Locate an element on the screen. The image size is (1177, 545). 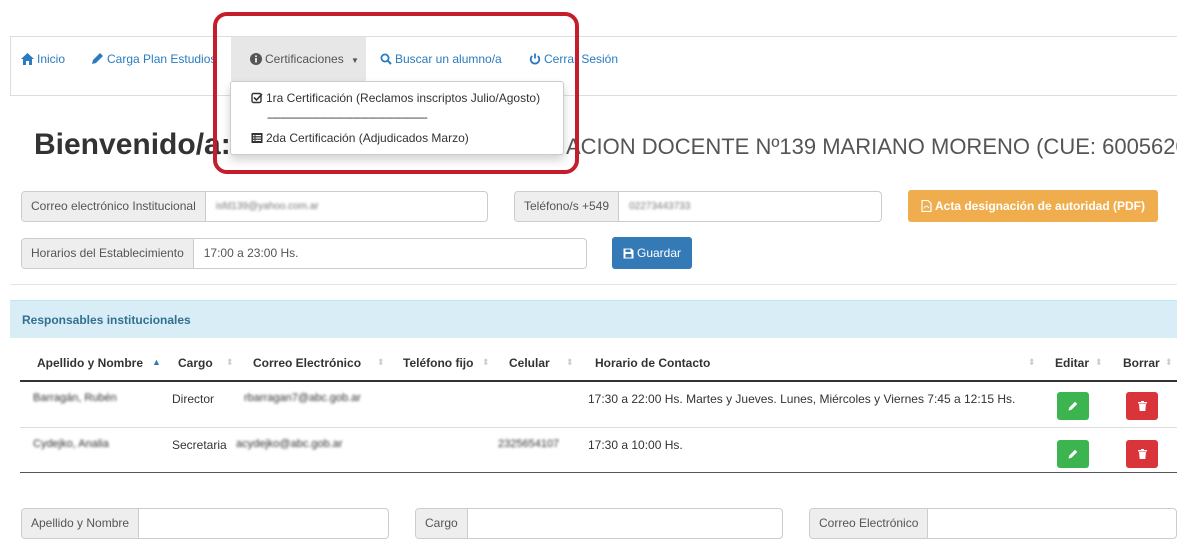
cell-horario: 17:30 a 10:00 Hs. is located at coordinates (635, 445).